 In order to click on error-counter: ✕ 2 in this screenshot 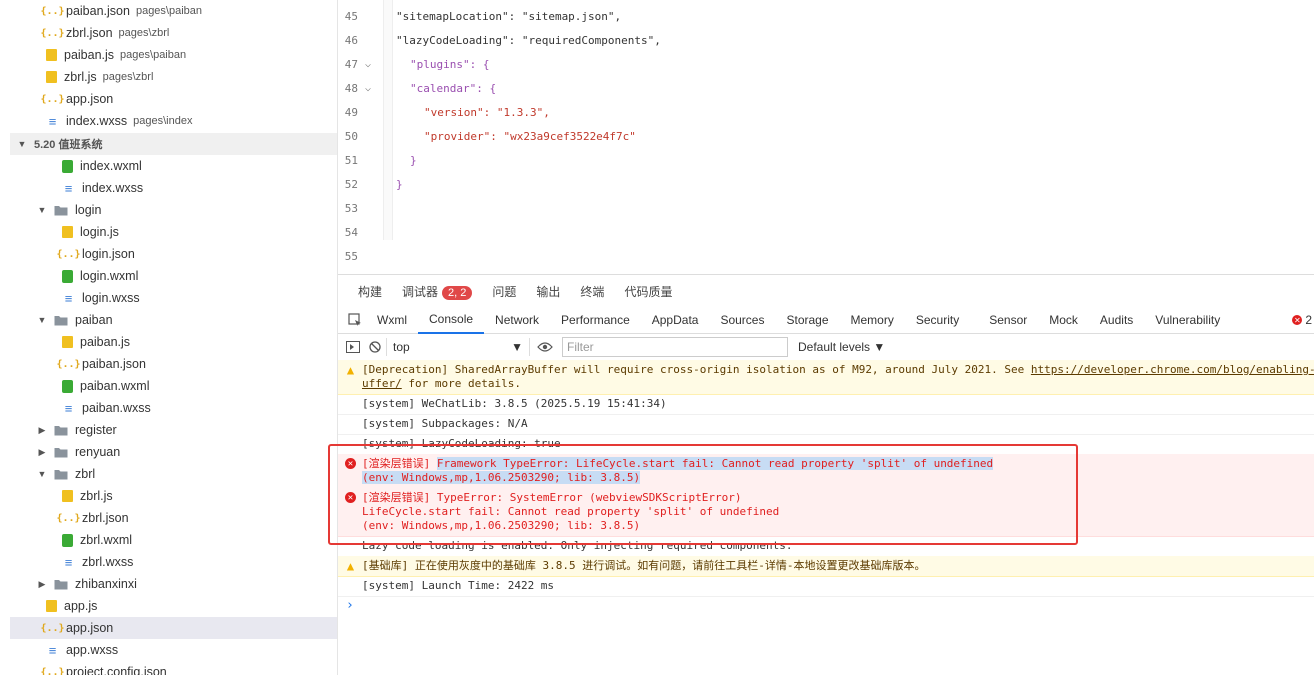, I will do `click(1302, 320)`.